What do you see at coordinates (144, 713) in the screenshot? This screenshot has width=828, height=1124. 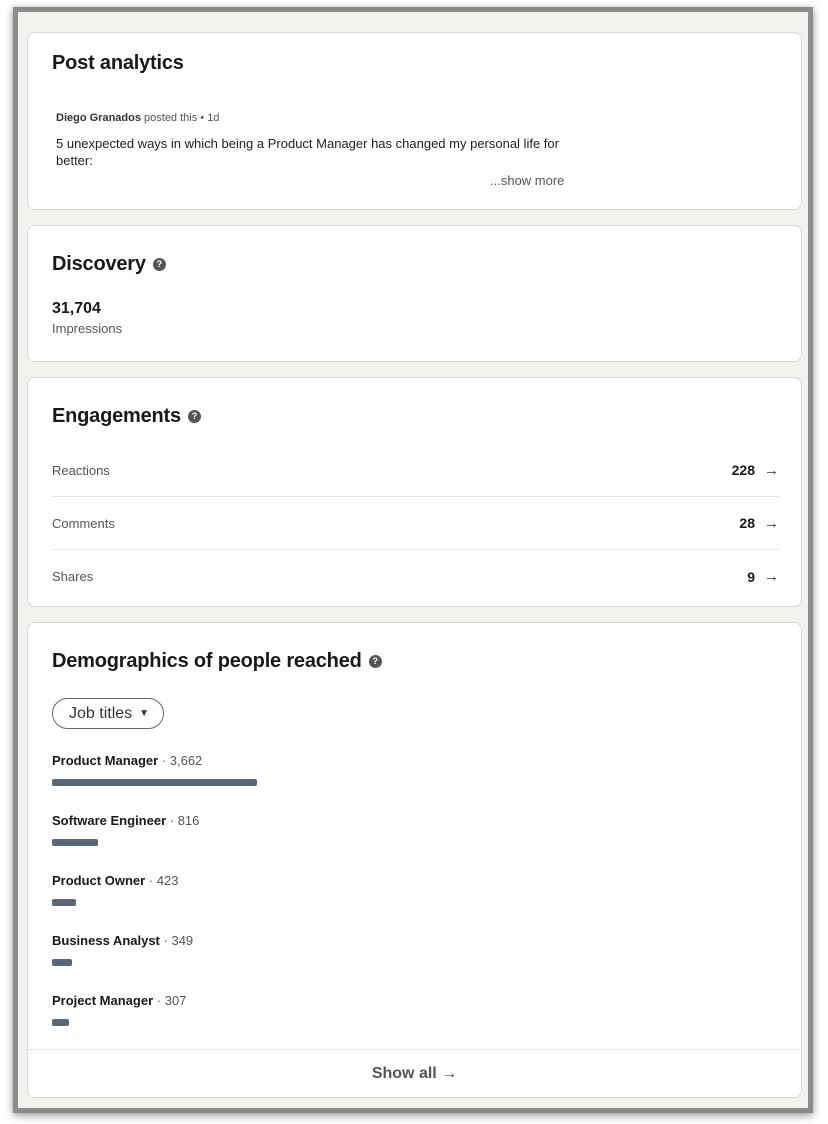 I see `caret-down-icon: ▼` at bounding box center [144, 713].